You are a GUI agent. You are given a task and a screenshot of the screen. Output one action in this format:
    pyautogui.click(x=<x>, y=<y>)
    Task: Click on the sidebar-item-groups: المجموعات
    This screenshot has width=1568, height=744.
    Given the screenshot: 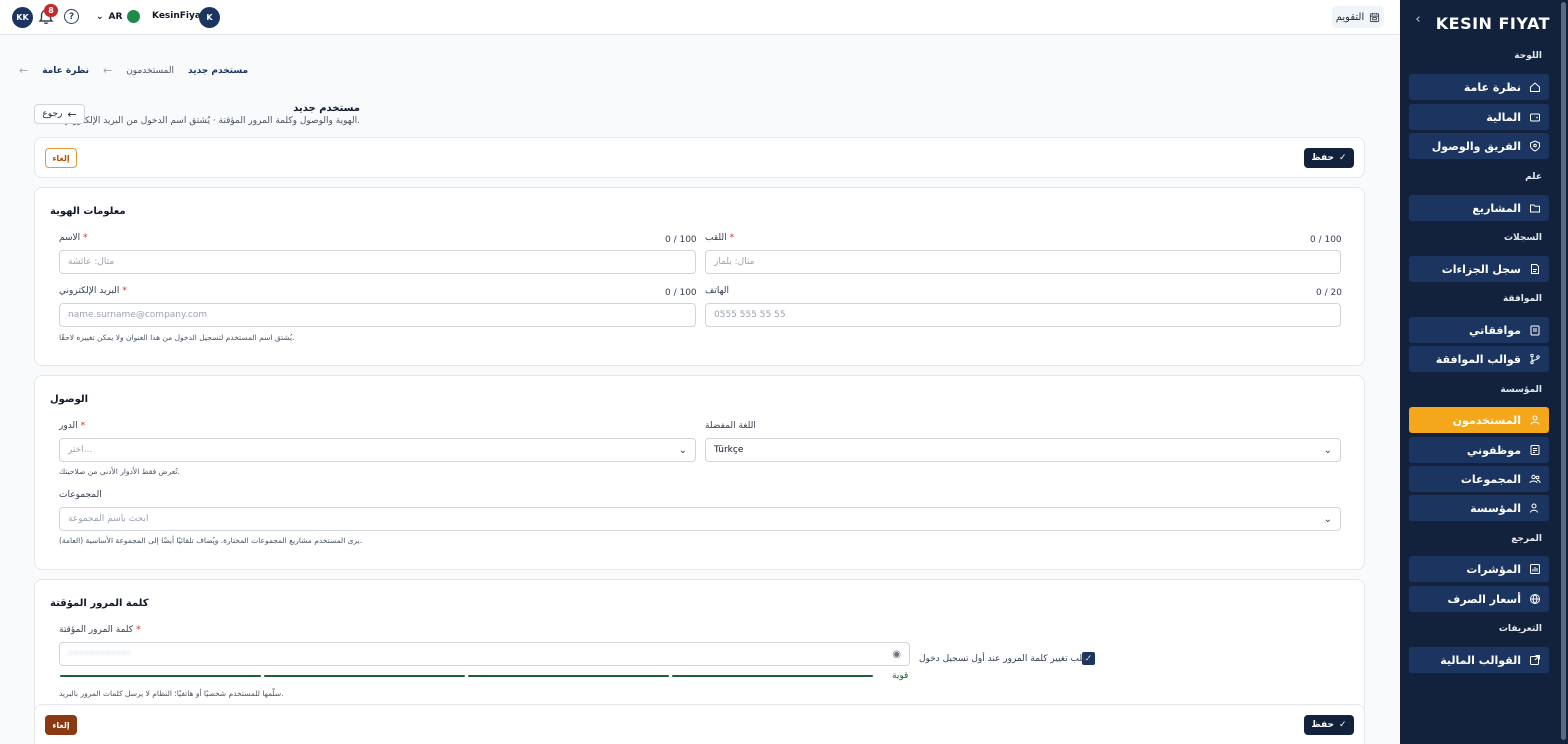 What is the action you would take?
    pyautogui.click(x=1479, y=479)
    